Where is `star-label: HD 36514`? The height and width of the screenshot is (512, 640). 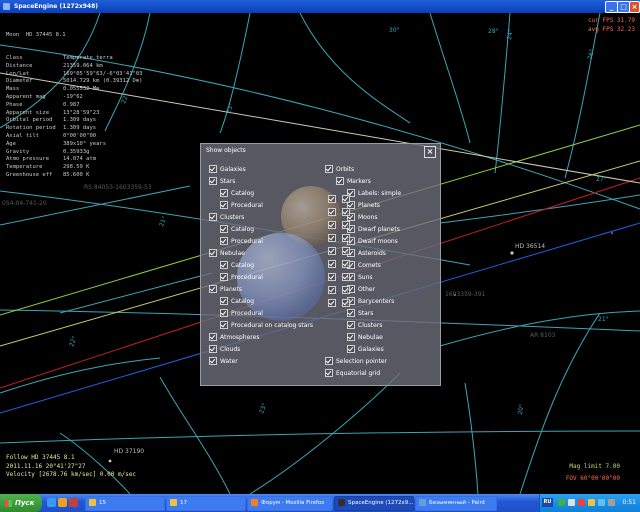
star-label: HD 36514 is located at coordinates (530, 246).